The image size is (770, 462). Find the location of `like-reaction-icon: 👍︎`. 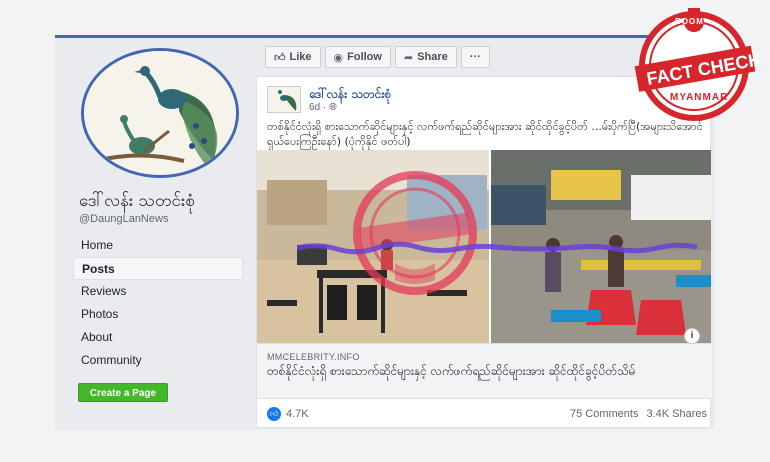

like-reaction-icon: 👍︎ is located at coordinates (274, 414).